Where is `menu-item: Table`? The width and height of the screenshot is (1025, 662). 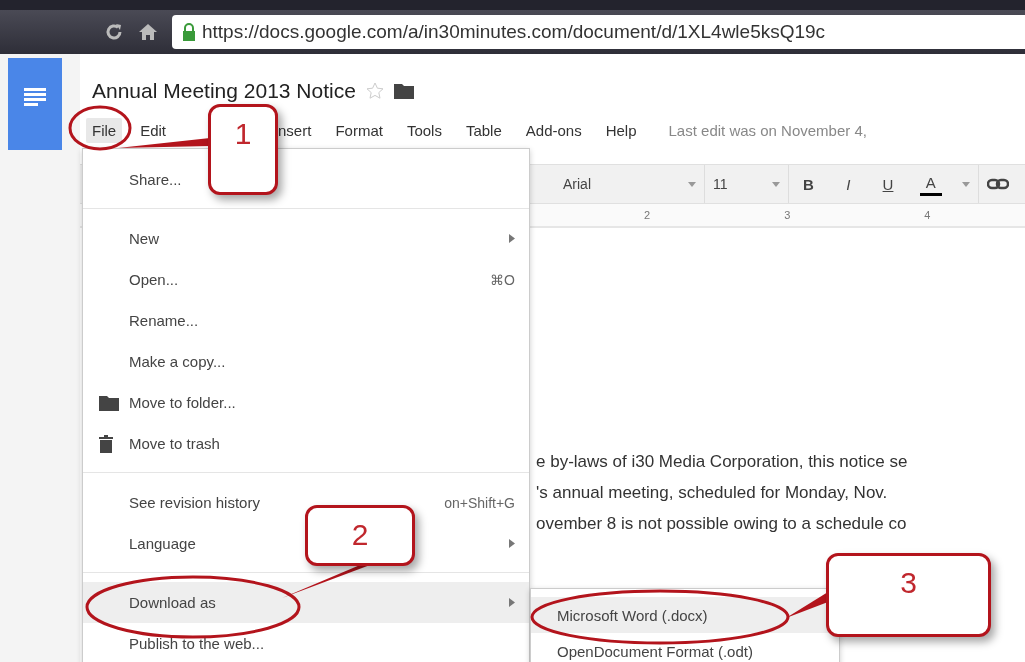
menu-item: Table is located at coordinates (483, 130).